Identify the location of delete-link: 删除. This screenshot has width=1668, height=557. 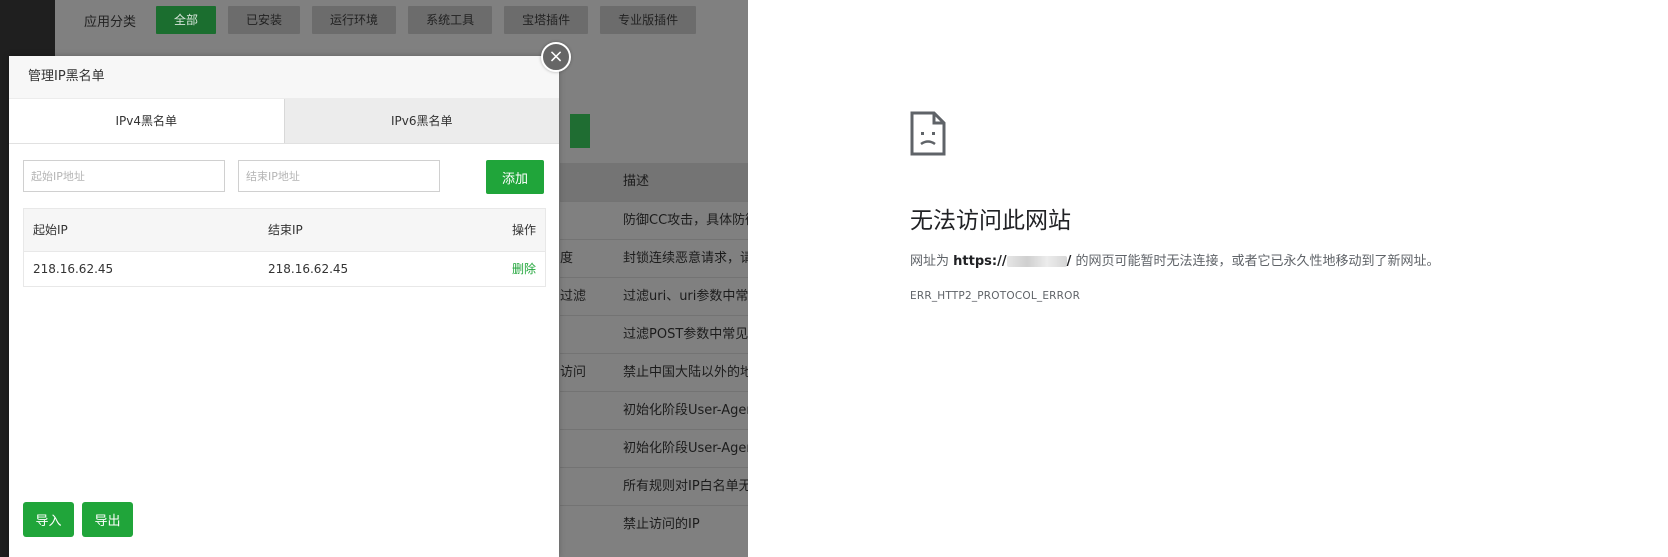
(524, 269).